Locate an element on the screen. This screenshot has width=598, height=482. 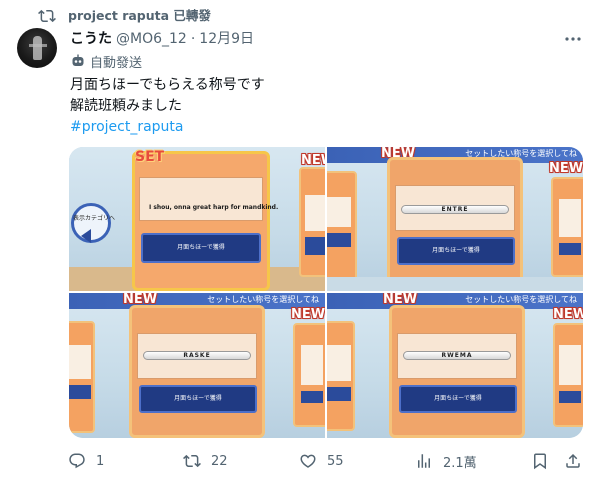
hashtag-link: #project_raputa is located at coordinates (167, 127).